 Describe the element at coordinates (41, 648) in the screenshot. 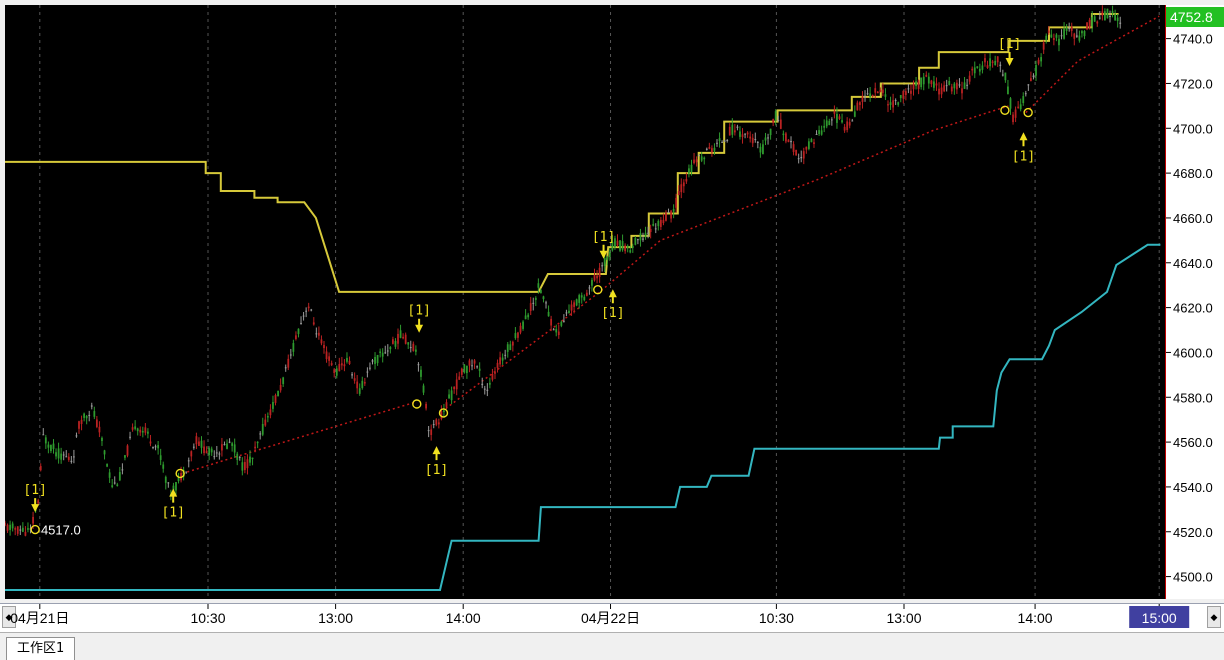

I see `tab-workspace-1: 工作区1` at that location.